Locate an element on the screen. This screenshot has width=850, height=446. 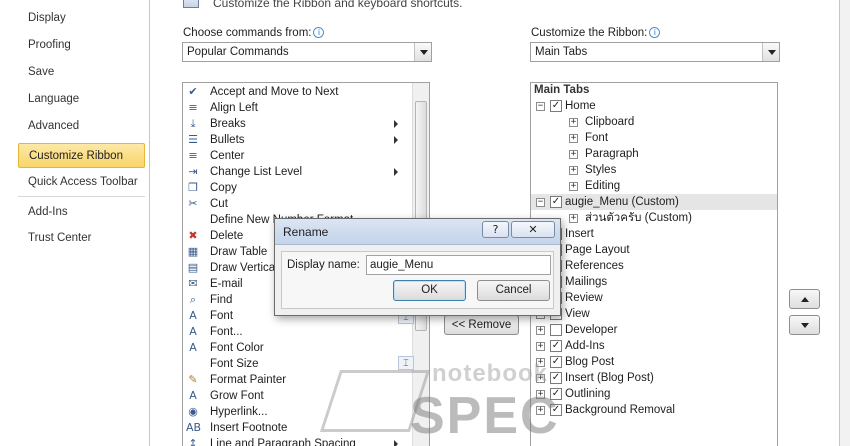
tree-row: +✓References is located at coordinates (654, 266).